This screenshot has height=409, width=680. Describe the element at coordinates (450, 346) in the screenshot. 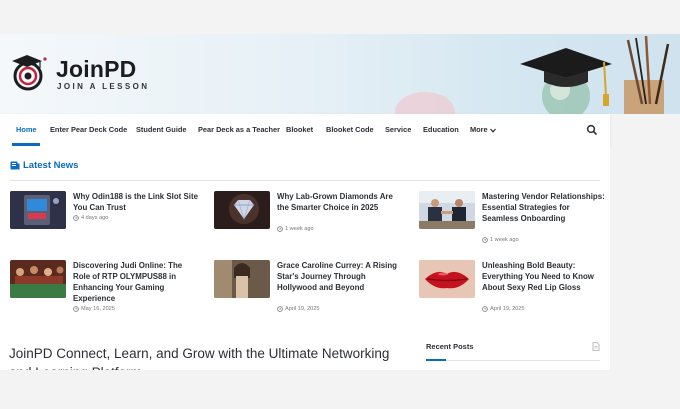

I see `recent-posts-heading: Recent Posts` at that location.